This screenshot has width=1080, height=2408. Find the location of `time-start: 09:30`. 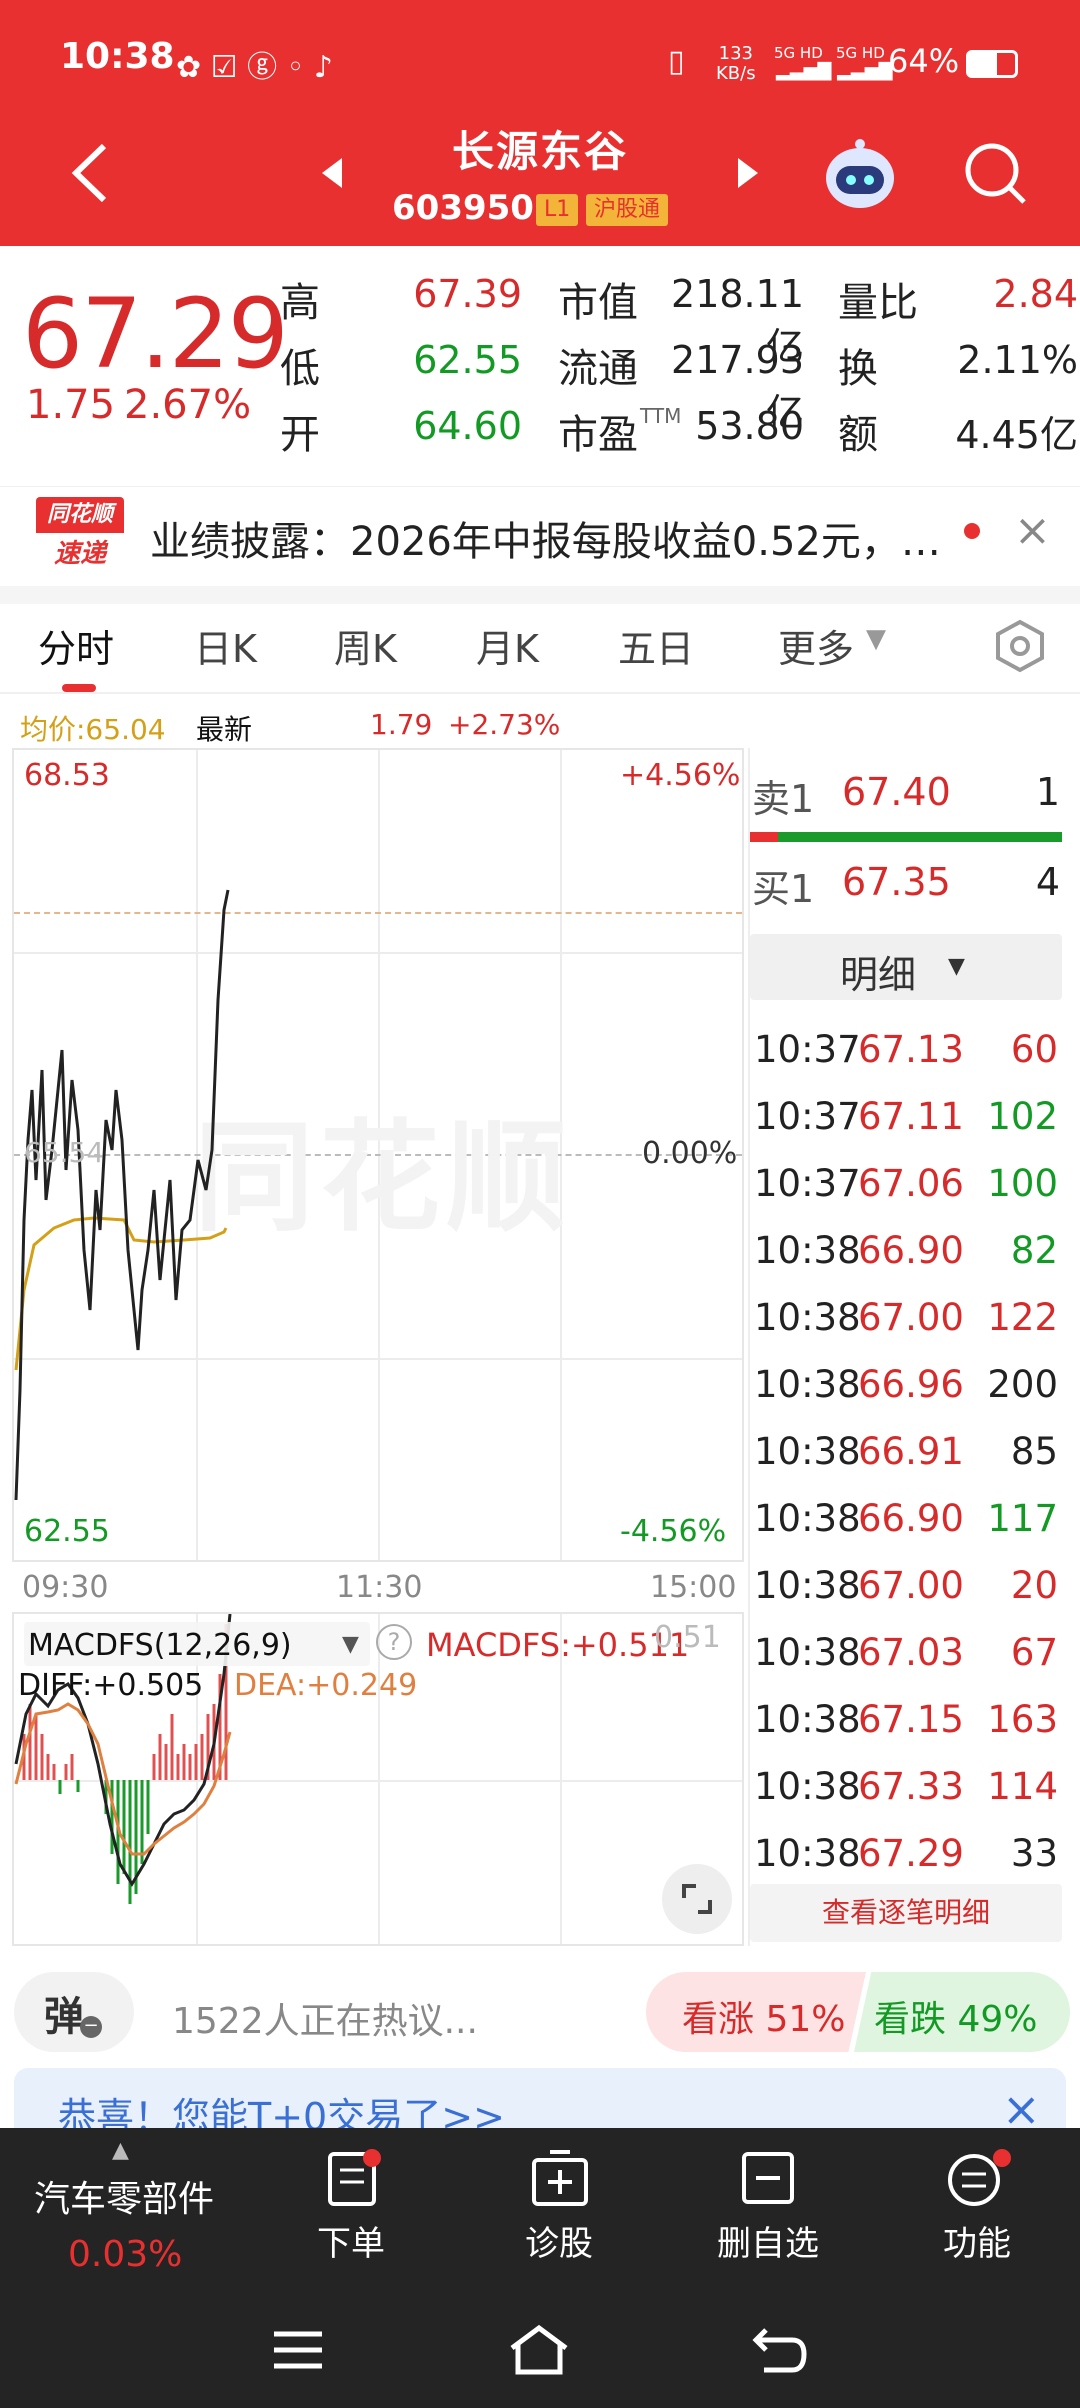

time-start: 09:30 is located at coordinates (65, 1587).